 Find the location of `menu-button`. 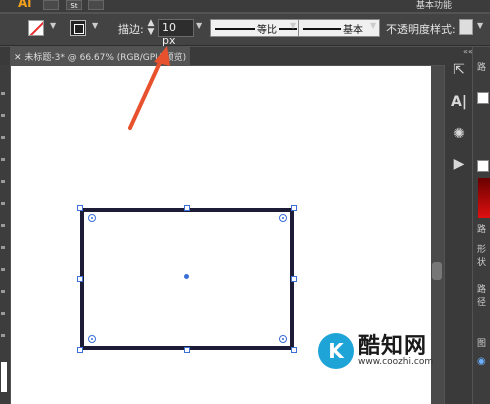

menu-button is located at coordinates (51, 5).